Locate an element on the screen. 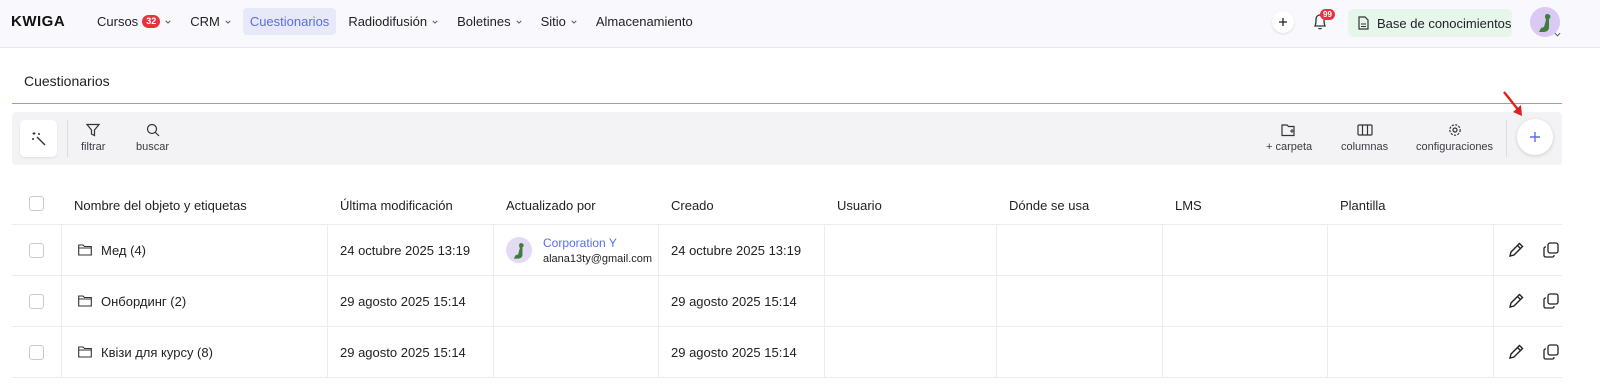 This screenshot has height=389, width=1600. brand-logo: KWIGA is located at coordinates (38, 21).